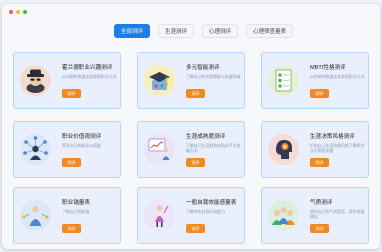 The height and width of the screenshot is (252, 382). I want to click on window-controls, so click(18, 12).